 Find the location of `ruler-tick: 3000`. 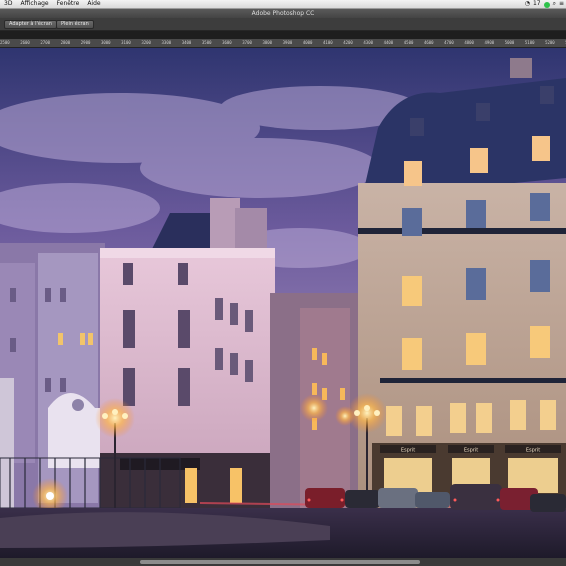

ruler-tick: 3000 is located at coordinates (105, 42).